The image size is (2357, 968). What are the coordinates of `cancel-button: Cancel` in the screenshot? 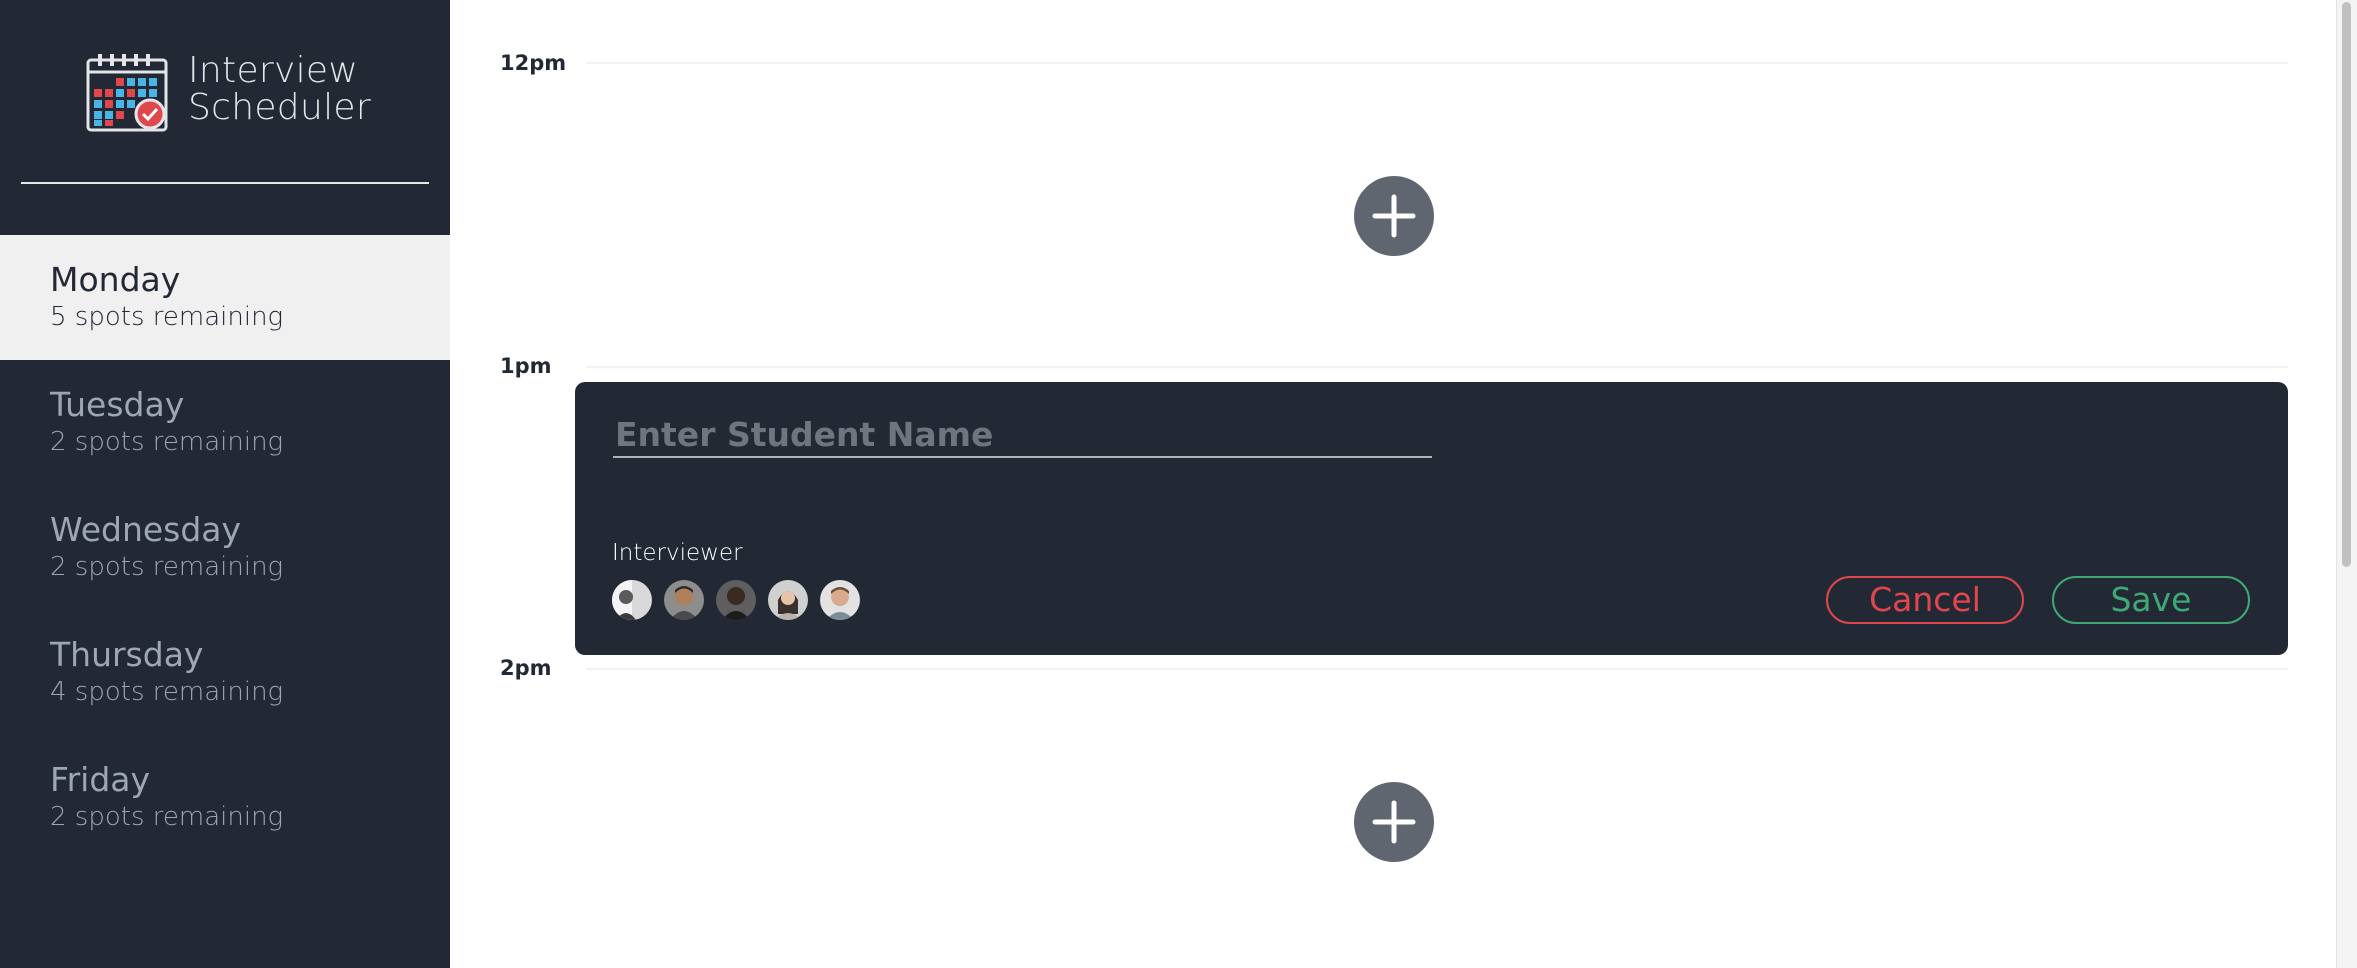 It's located at (1925, 600).